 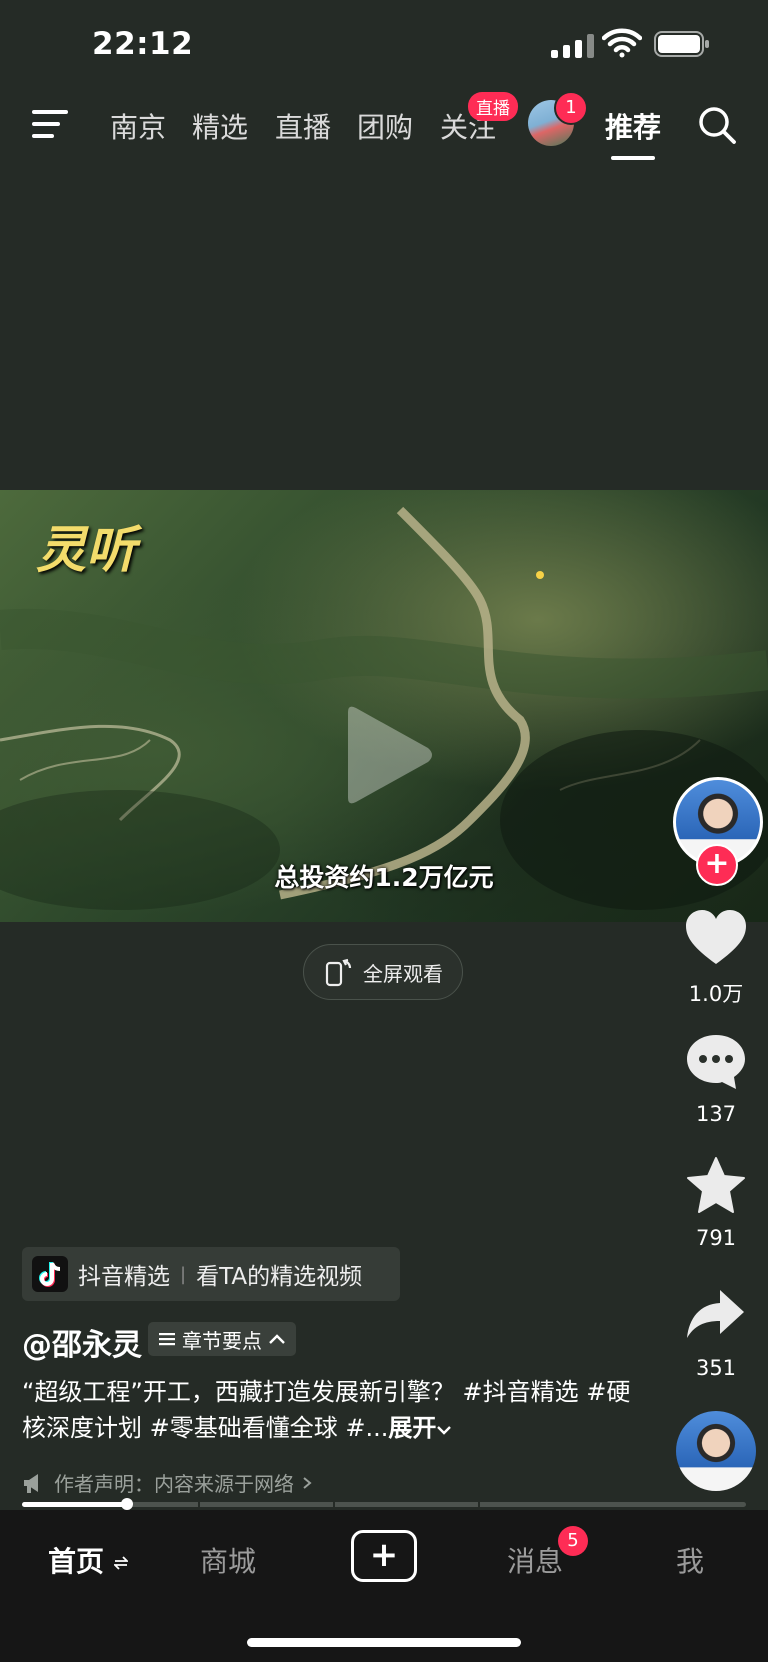 What do you see at coordinates (572, 46) in the screenshot?
I see `cellular-signal-icon` at bounding box center [572, 46].